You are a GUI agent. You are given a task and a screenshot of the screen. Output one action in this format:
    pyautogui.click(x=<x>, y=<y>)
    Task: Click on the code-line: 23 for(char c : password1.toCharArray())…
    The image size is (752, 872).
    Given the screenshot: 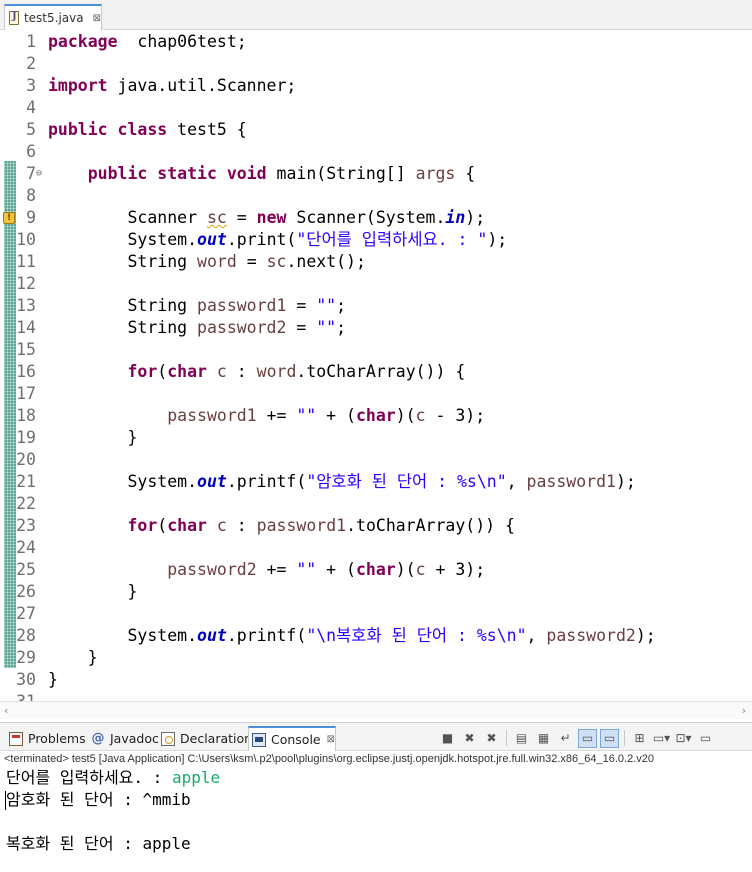 What is the action you would take?
    pyautogui.click(x=376, y=526)
    